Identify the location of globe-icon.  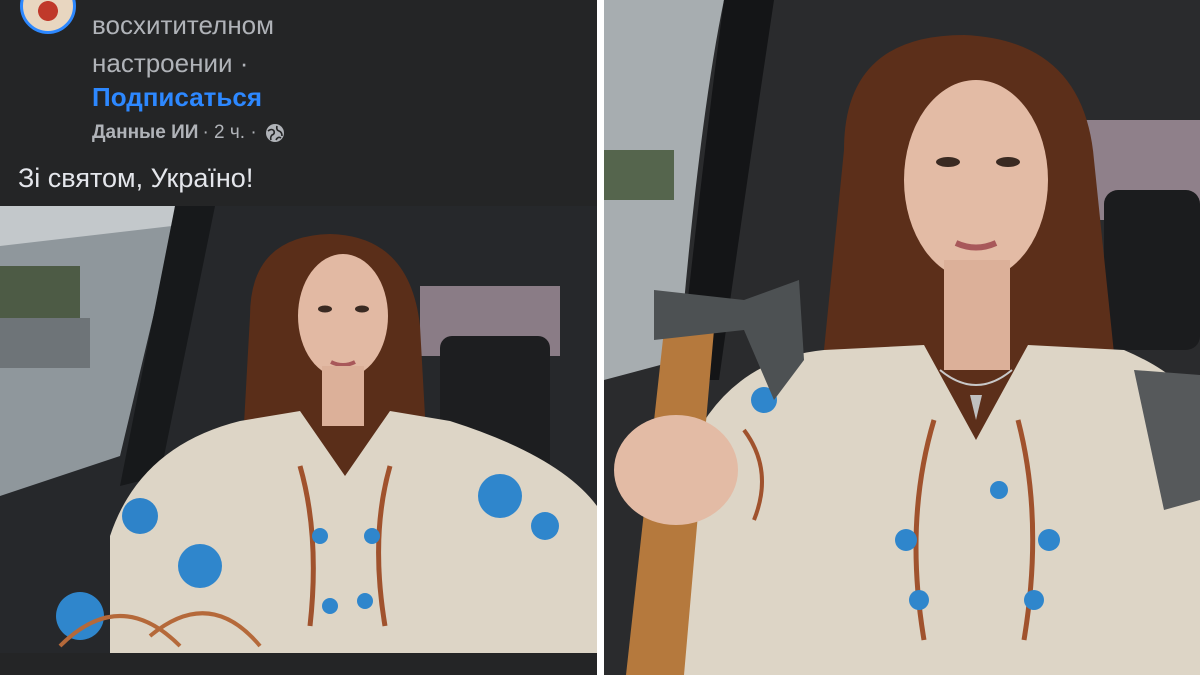
(275, 133).